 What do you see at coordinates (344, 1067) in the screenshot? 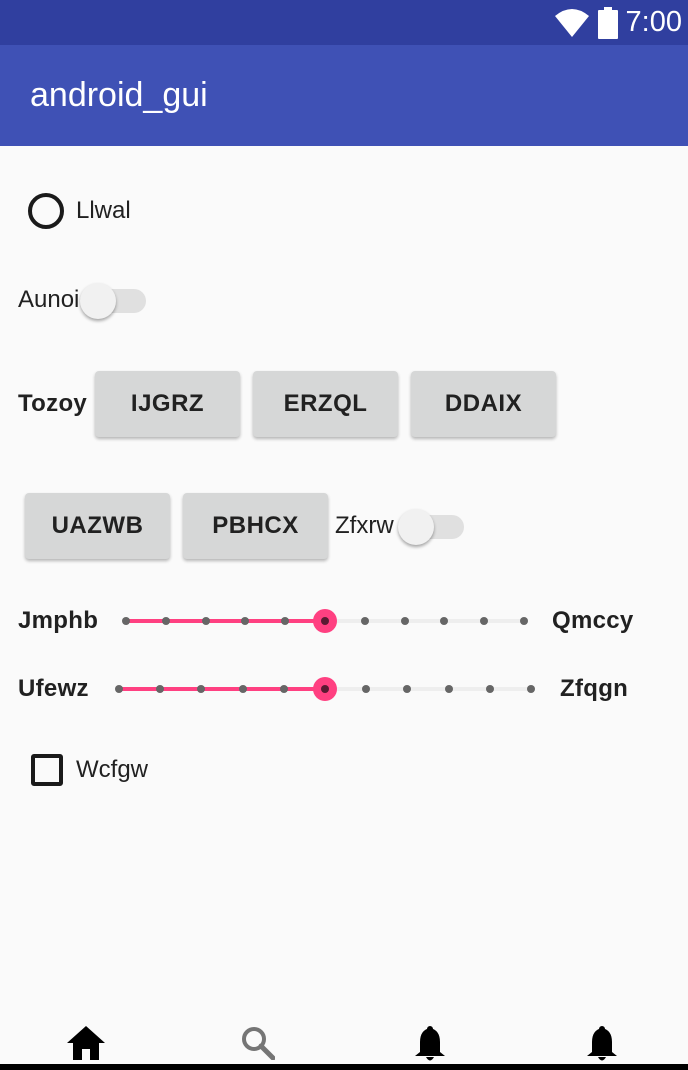
I see `bottom-divider` at bounding box center [344, 1067].